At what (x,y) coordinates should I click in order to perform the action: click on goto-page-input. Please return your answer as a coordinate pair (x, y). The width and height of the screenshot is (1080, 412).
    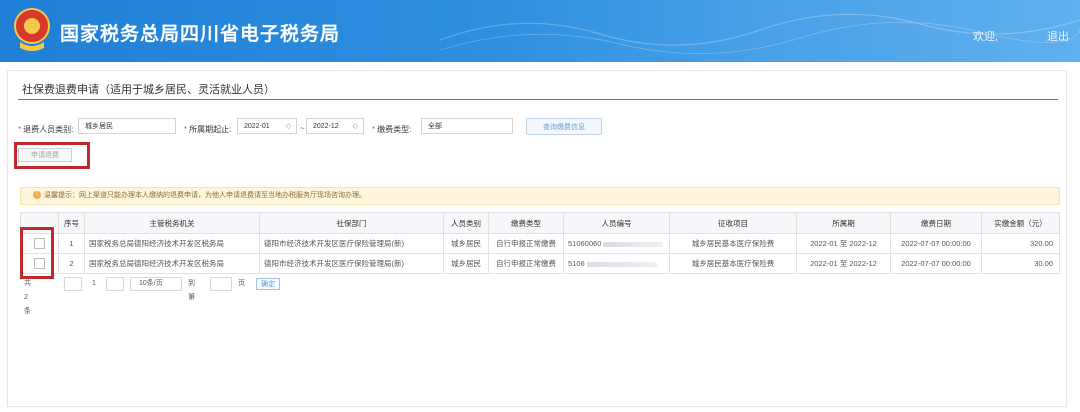
    Looking at the image, I should click on (221, 284).